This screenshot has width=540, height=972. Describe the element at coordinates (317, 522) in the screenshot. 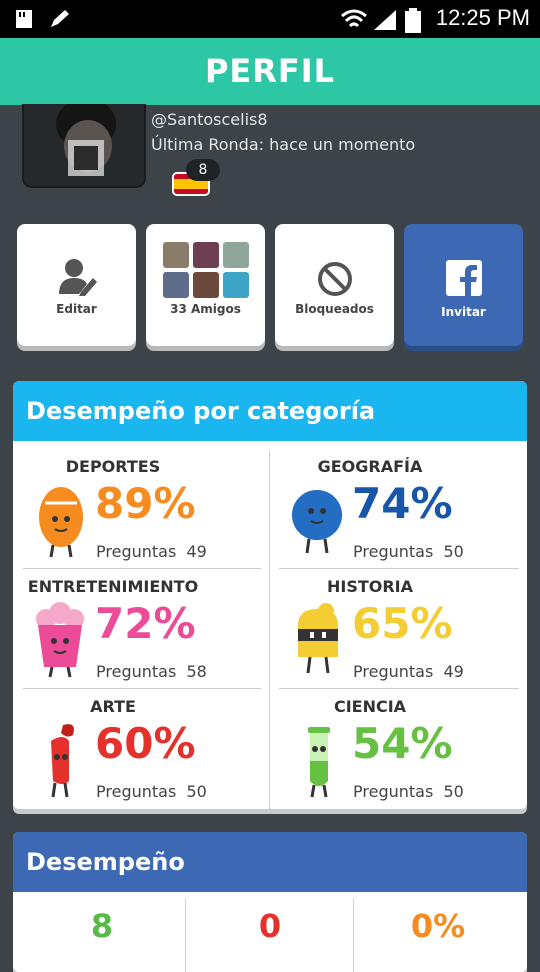

I see `geography-mascot-icon` at that location.